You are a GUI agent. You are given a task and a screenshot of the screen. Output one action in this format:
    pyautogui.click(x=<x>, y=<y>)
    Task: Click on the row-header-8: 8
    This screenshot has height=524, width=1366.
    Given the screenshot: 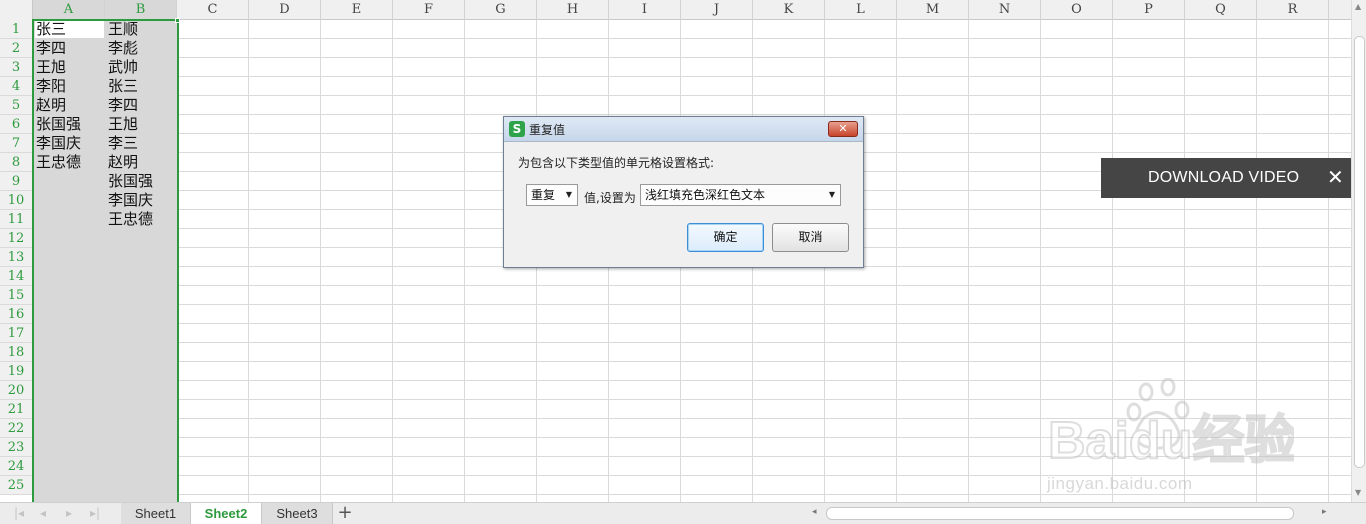 What is the action you would take?
    pyautogui.click(x=16, y=162)
    